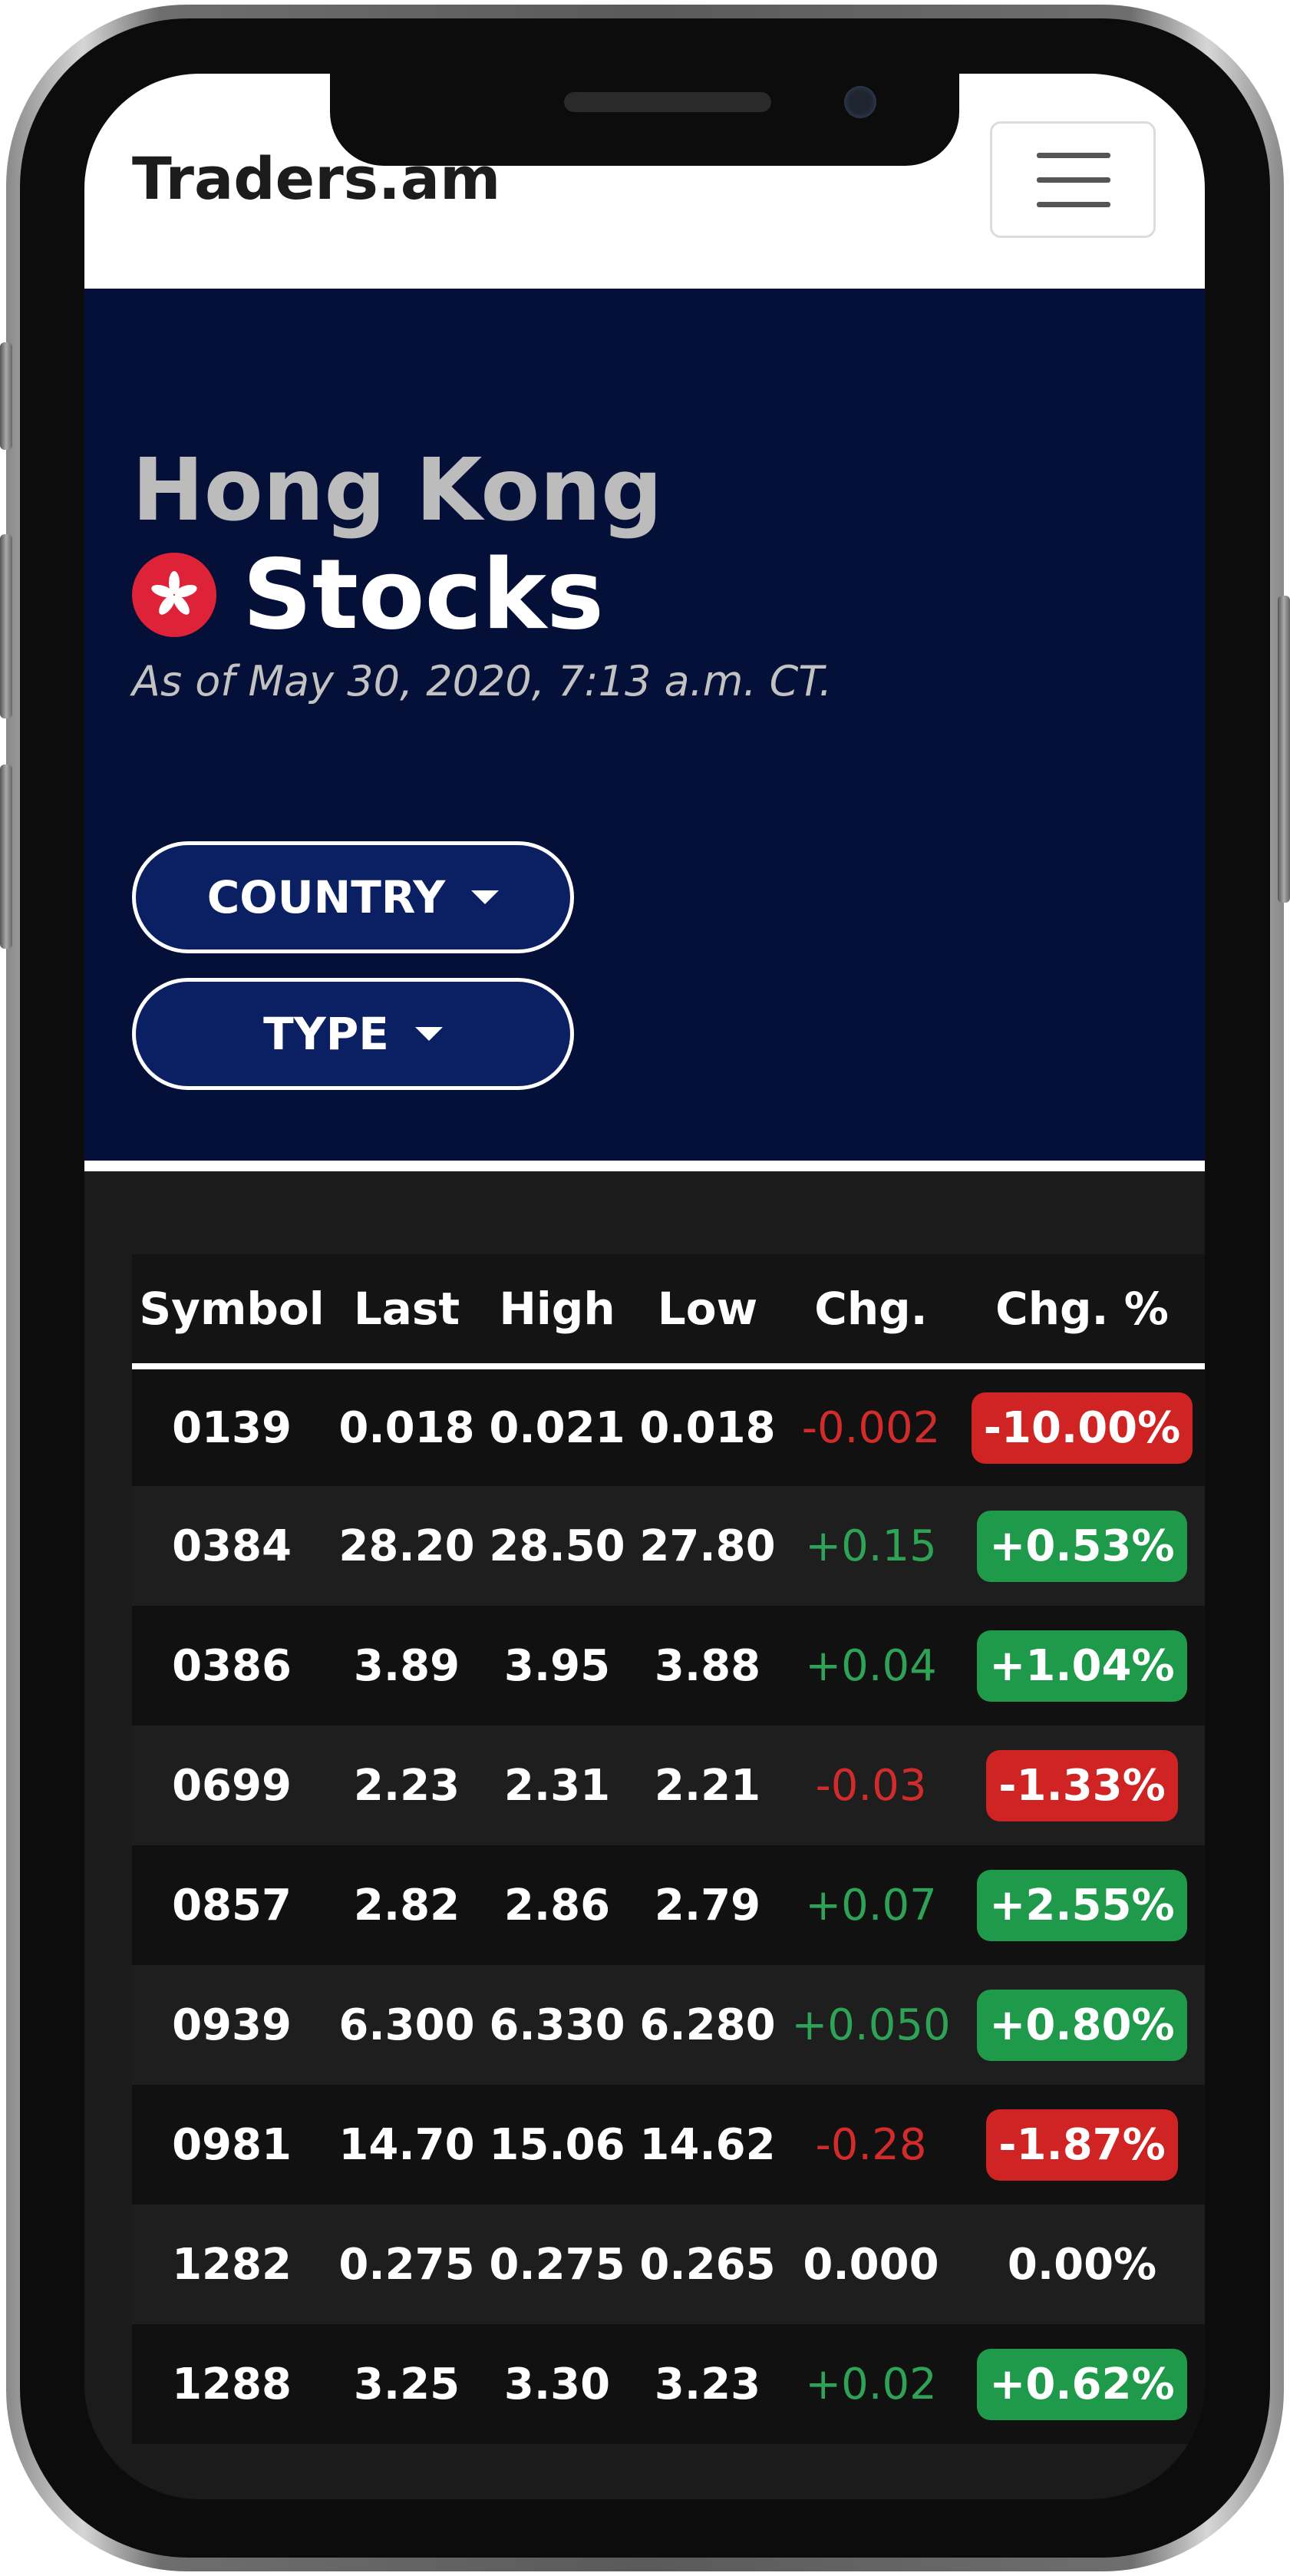  I want to click on cell-symbol: 0699, so click(232, 1785).